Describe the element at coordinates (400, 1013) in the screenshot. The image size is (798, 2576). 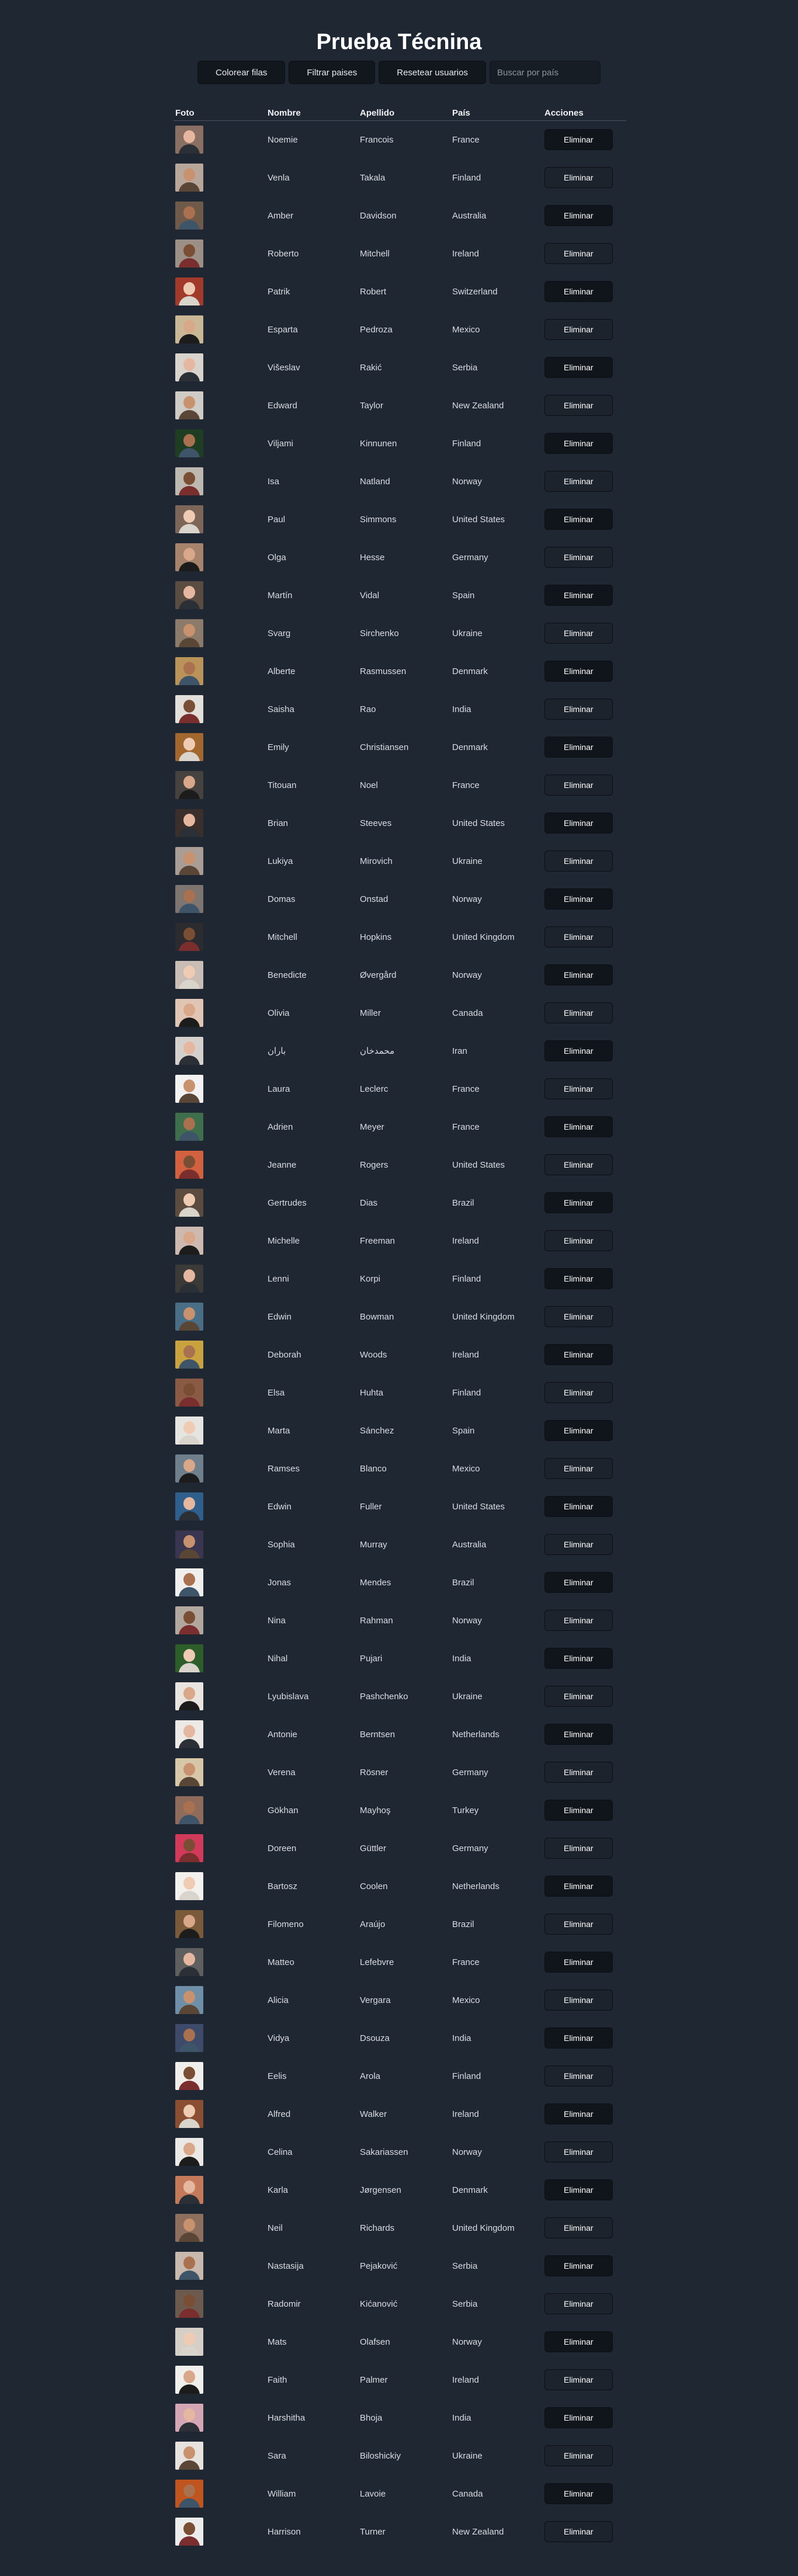
I see `table-row: Olivia Miller Canada Eliminar` at that location.